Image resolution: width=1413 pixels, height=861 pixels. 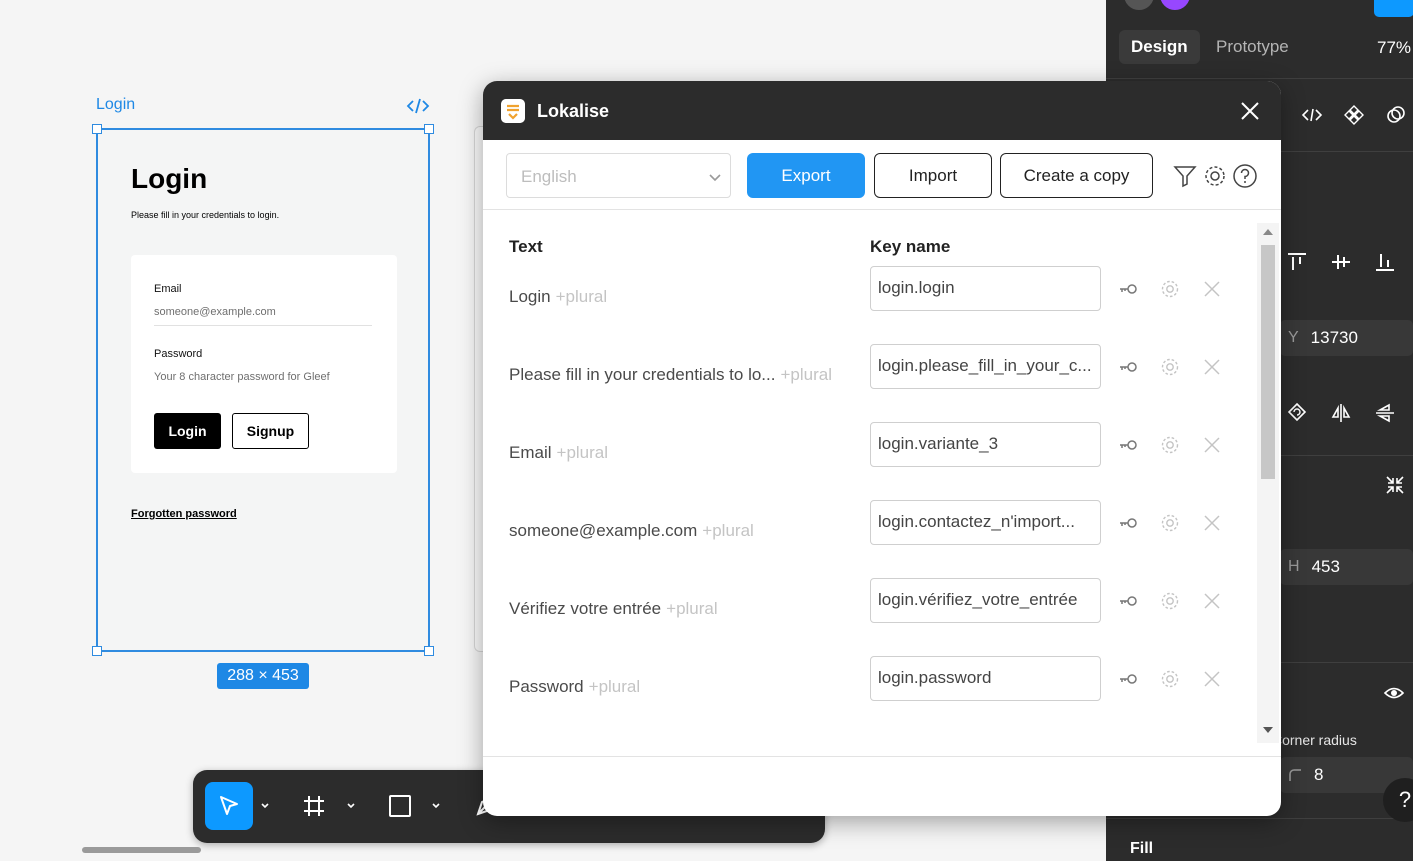 I want to click on height-field: H 453, so click(x=1346, y=567).